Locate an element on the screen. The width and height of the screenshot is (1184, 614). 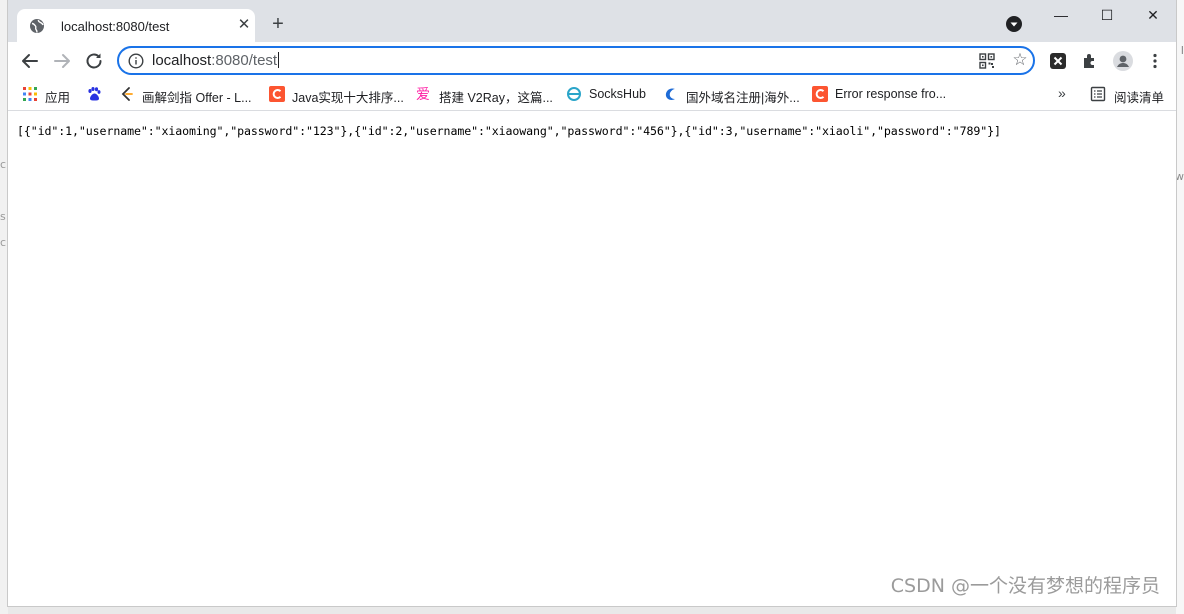
maximize-button: ☐ is located at coordinates (1107, 15).